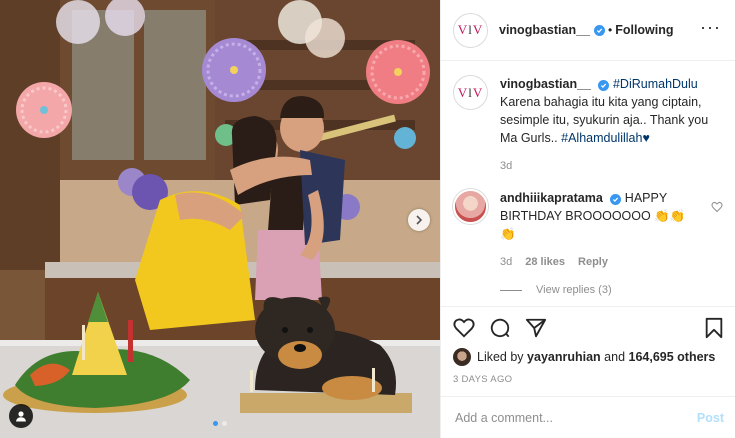  What do you see at coordinates (710, 28) in the screenshot?
I see `more-options-icon: ···` at bounding box center [710, 28].